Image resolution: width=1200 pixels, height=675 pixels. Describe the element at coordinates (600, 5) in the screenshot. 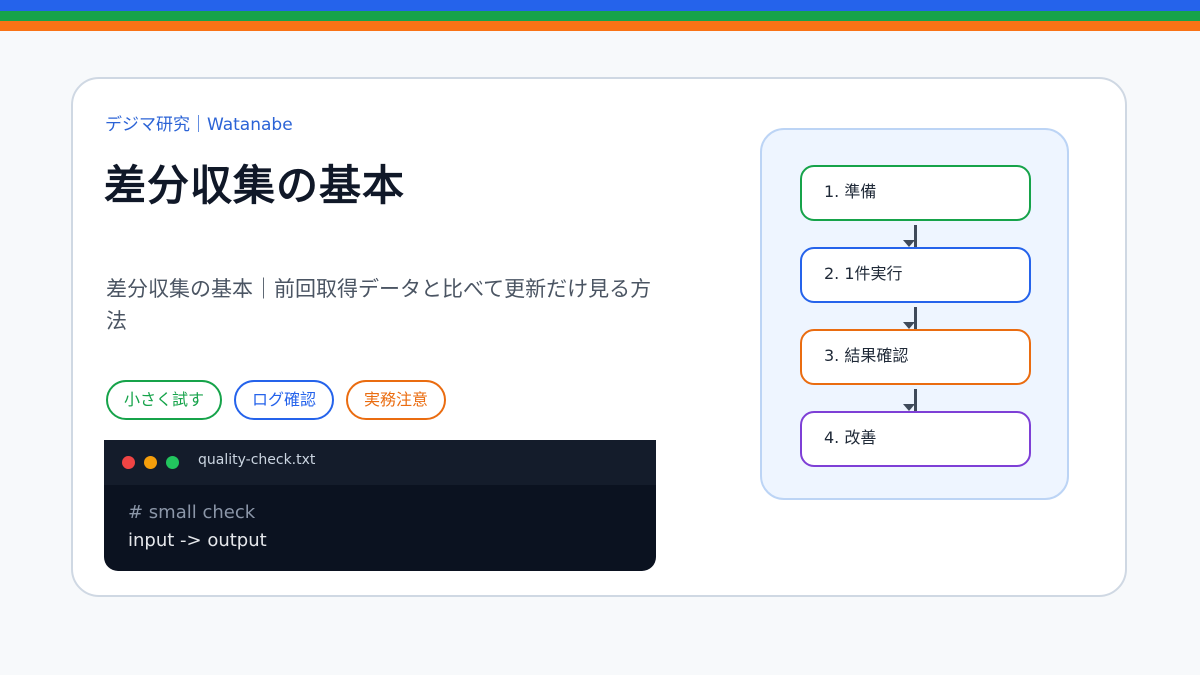

I see `top-stripe-blue` at that location.